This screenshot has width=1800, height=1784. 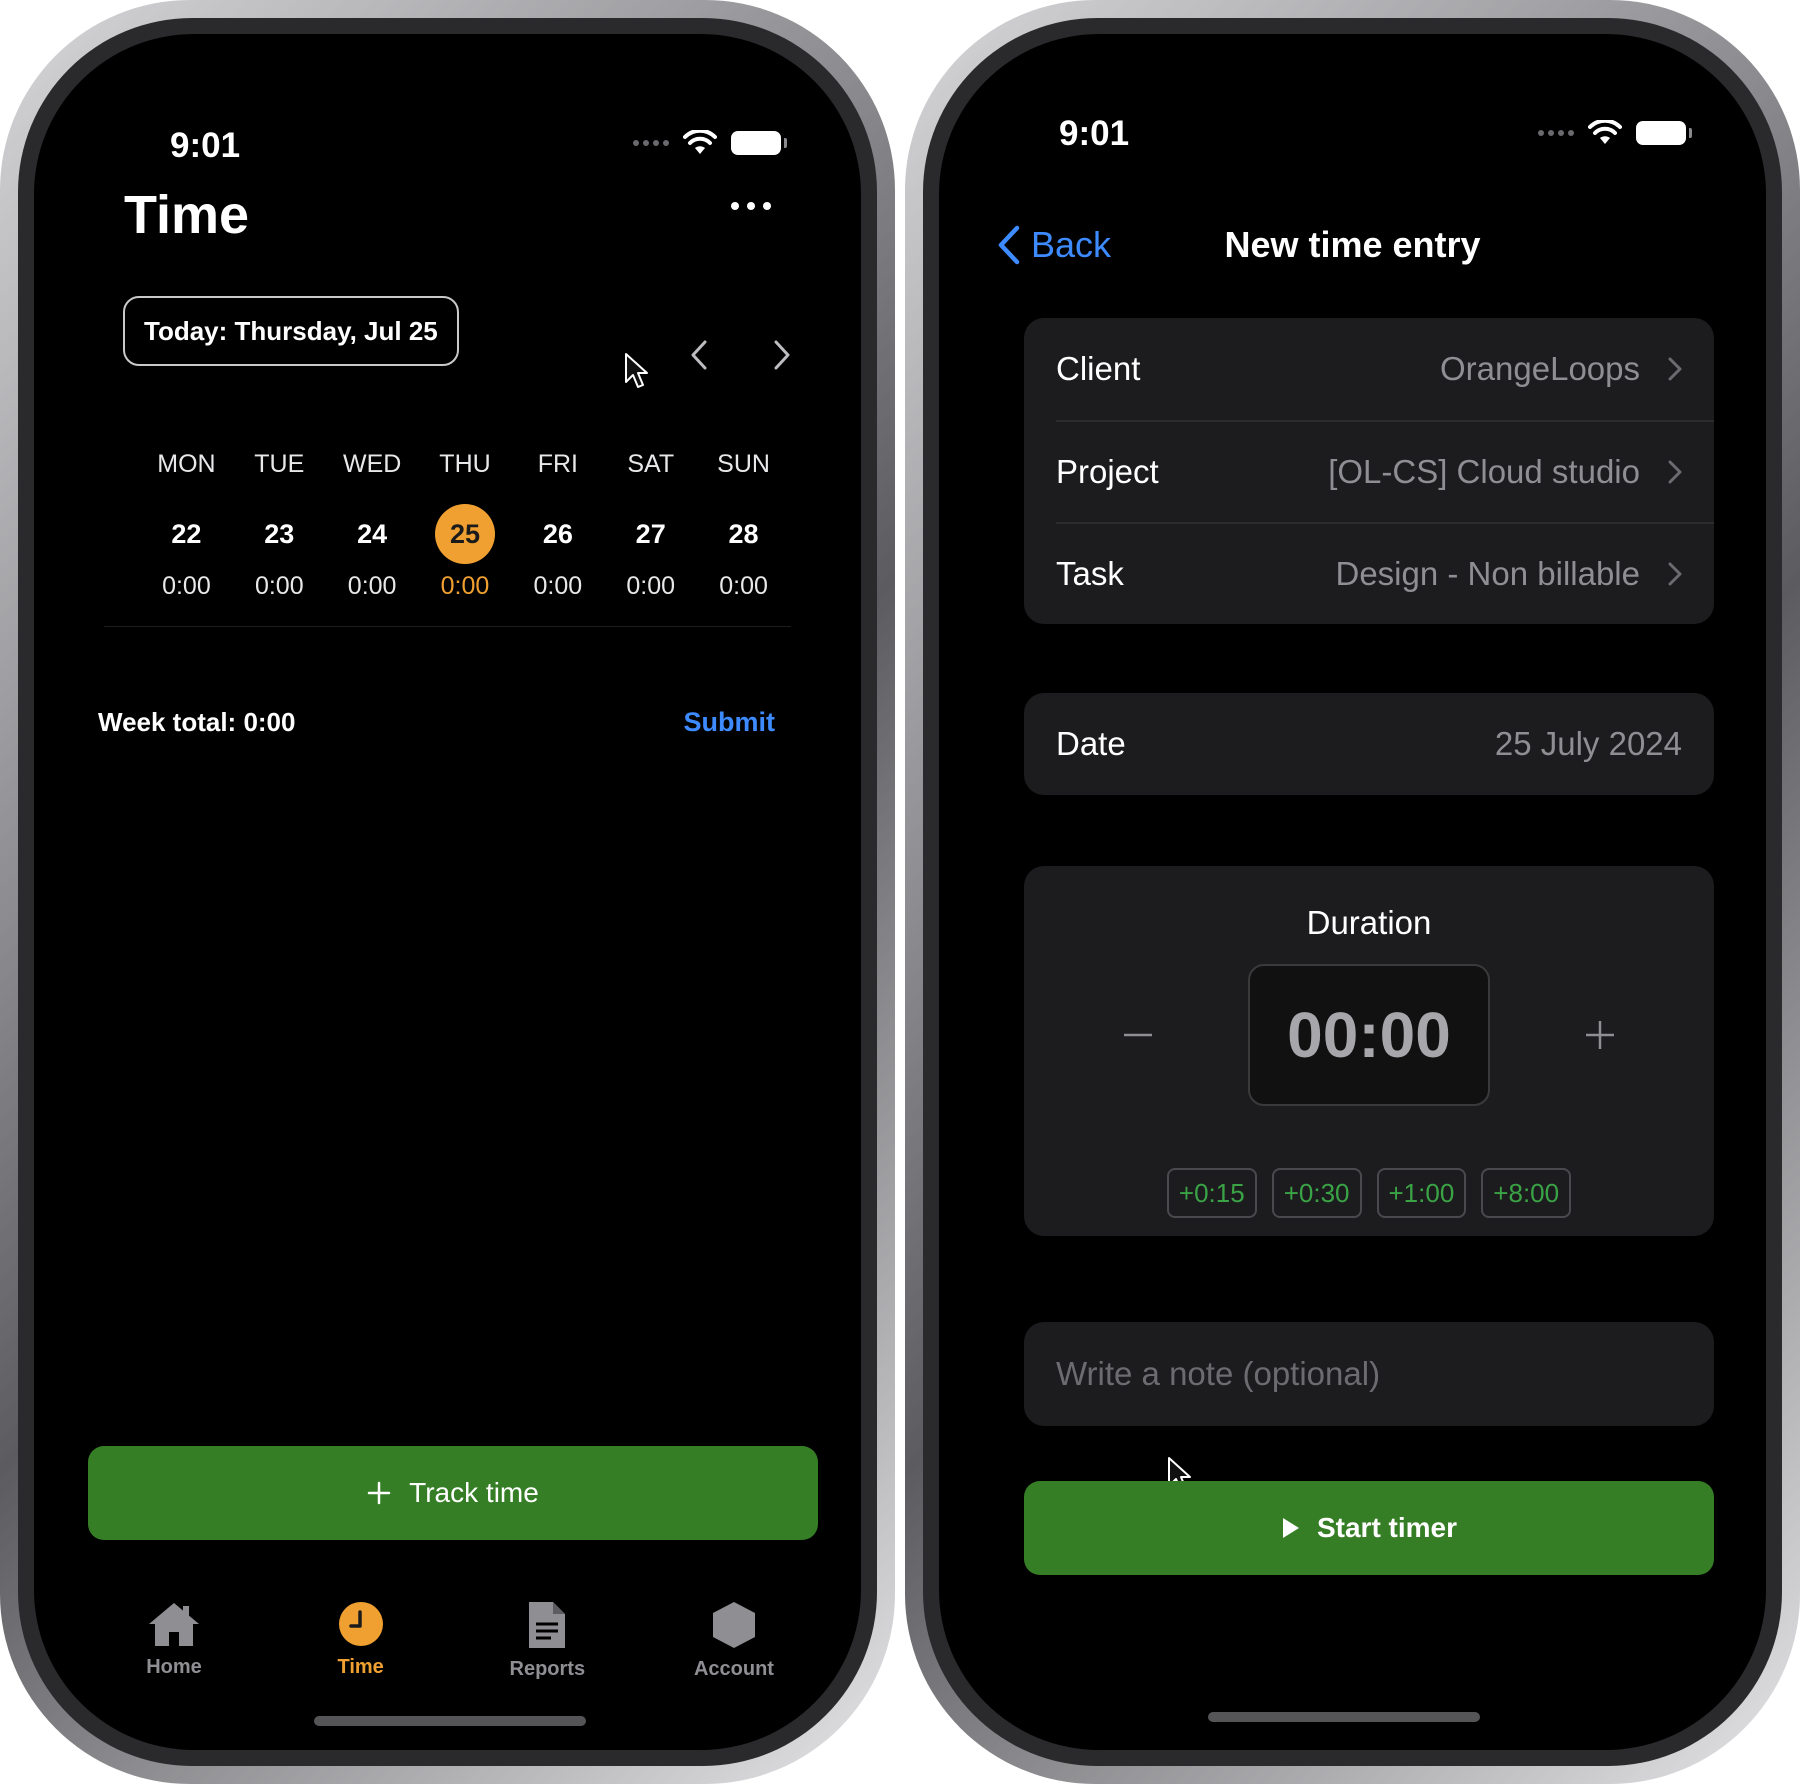 I want to click on track-time-button: Track time, so click(x=453, y=1493).